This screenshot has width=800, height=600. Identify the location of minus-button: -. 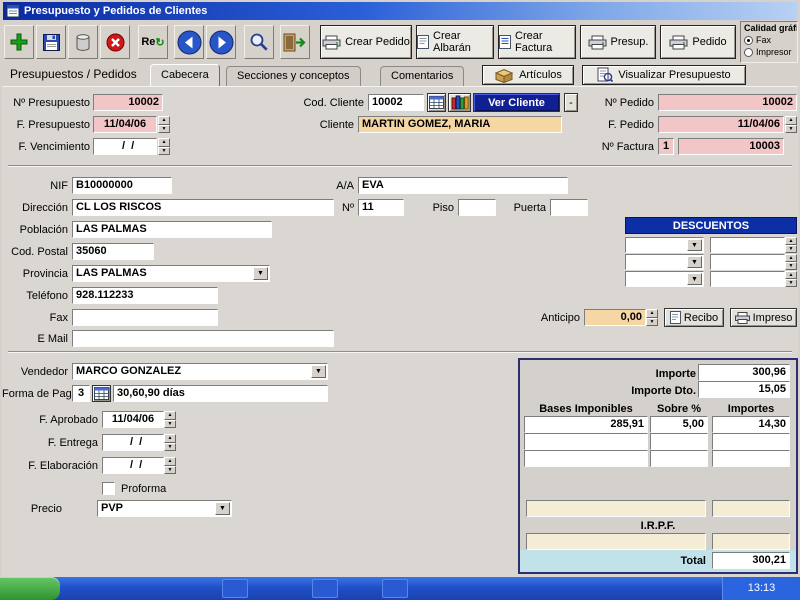
(571, 102).